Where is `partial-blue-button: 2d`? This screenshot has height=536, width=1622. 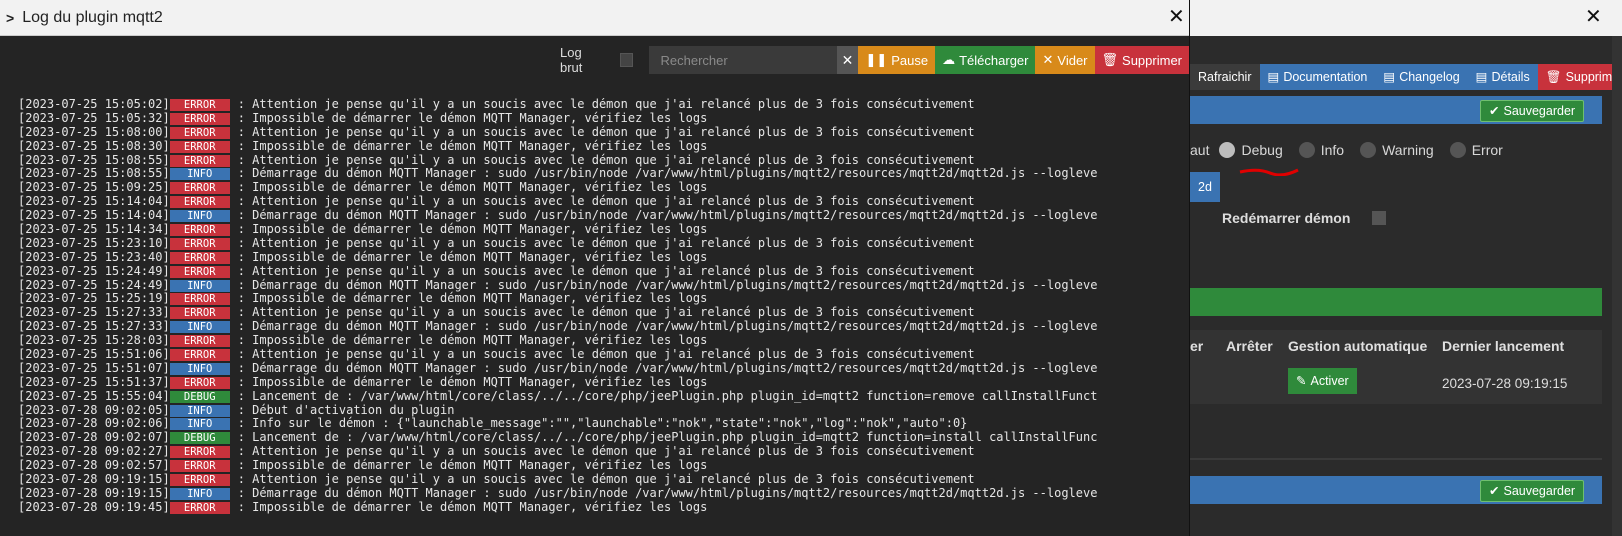 partial-blue-button: 2d is located at coordinates (1205, 187).